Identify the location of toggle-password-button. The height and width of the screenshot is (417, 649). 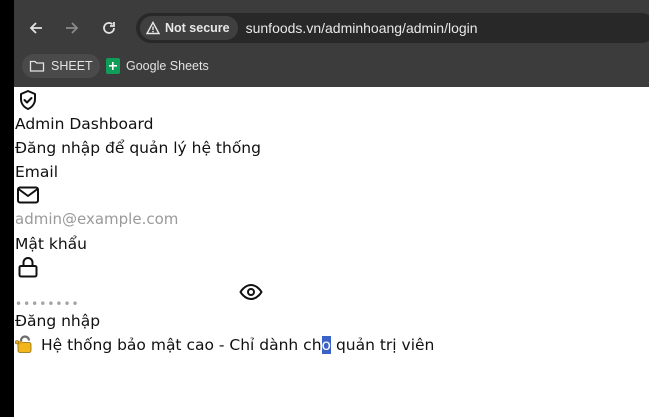
(251, 292).